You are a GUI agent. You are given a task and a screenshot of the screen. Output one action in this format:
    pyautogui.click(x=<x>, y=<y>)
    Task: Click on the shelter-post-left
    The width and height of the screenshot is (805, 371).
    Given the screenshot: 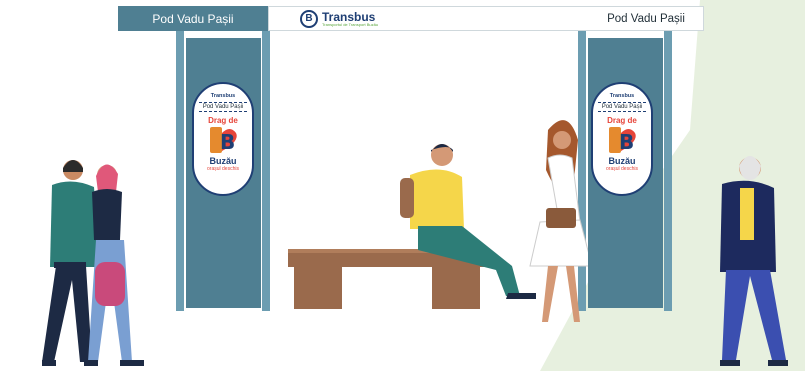 What is the action you would take?
    pyautogui.click(x=180, y=171)
    